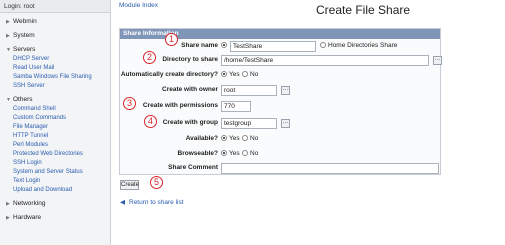 The width and height of the screenshot is (505, 245). Describe the element at coordinates (281, 107) in the screenshot. I see `row-permissions: Create with permissions 770` at that location.